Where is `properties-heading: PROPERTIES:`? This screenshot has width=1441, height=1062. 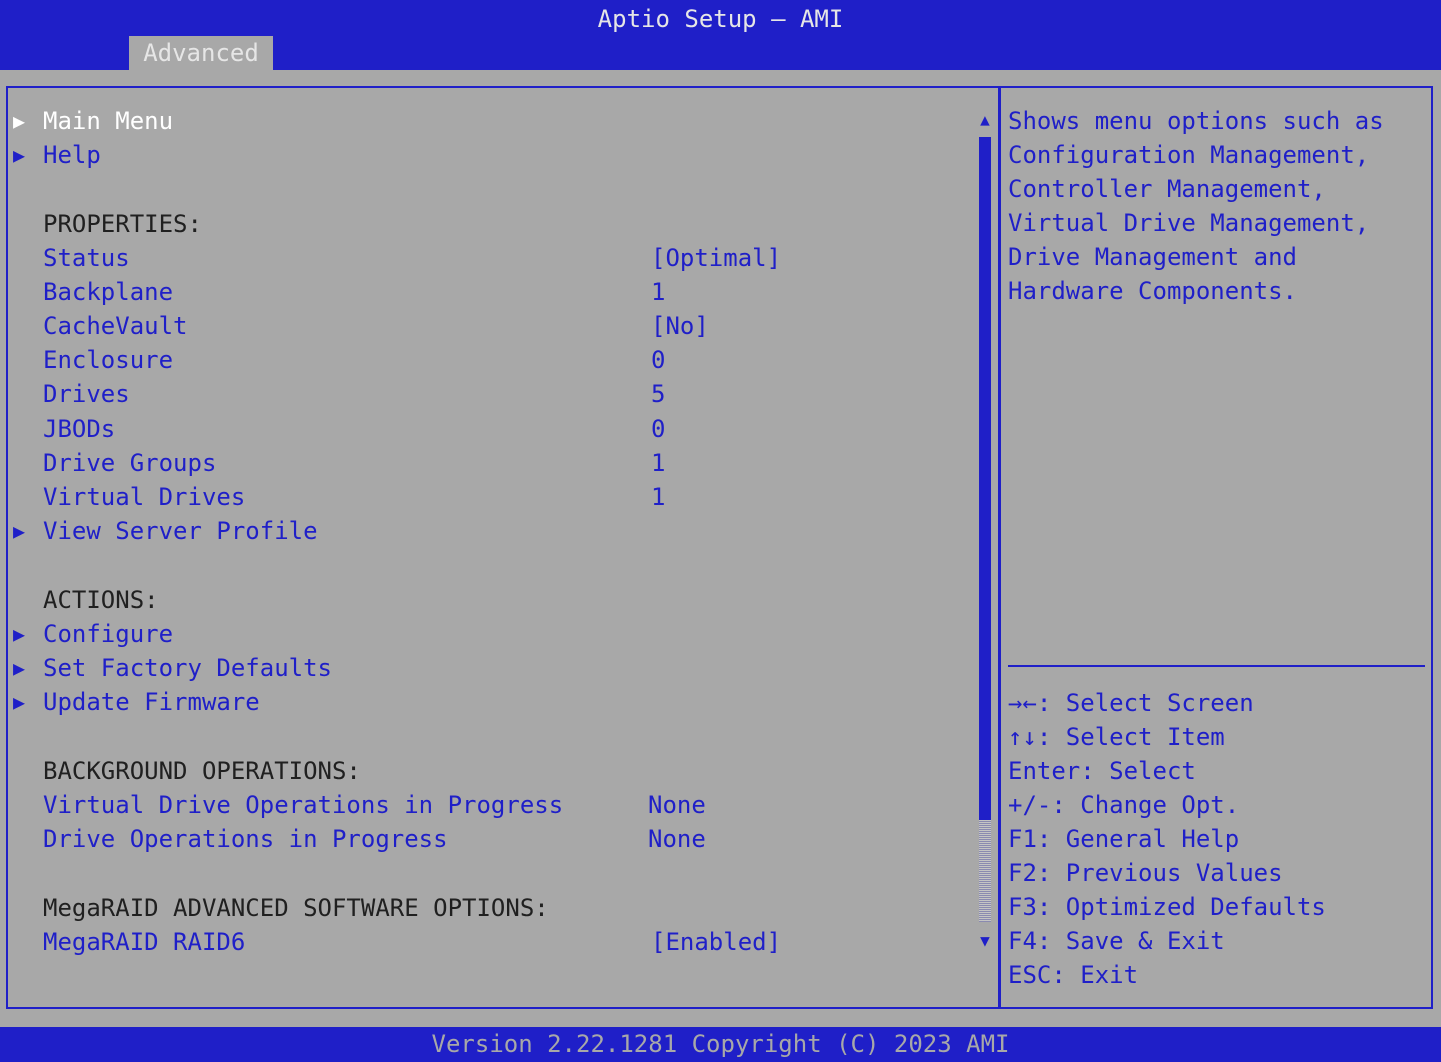 properties-heading: PROPERTIES: is located at coordinates (487, 224).